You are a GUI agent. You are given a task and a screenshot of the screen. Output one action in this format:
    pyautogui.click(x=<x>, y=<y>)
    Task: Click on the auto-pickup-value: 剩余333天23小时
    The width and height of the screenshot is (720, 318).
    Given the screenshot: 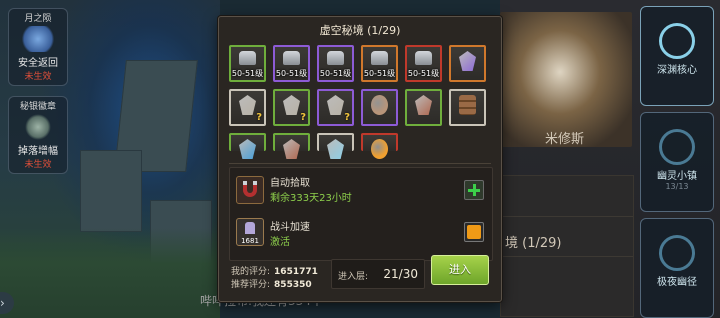 What is the action you would take?
    pyautogui.click(x=311, y=198)
    